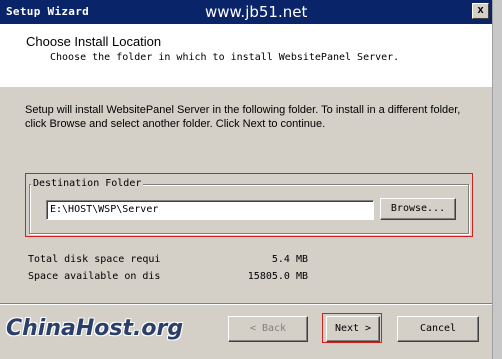 This screenshot has height=359, width=502. What do you see at coordinates (48, 11) in the screenshot?
I see `window-title: Setup Wizard` at bounding box center [48, 11].